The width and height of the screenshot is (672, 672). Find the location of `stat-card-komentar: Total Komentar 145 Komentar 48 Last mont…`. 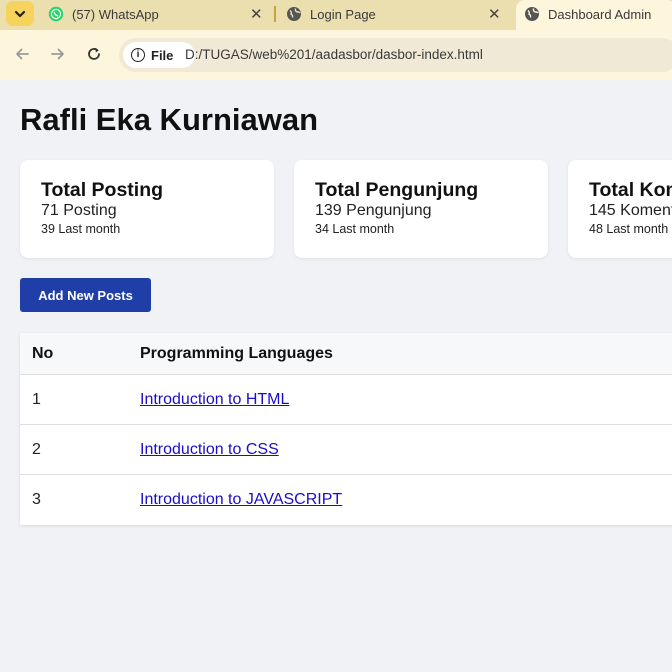

stat-card-komentar: Total Komentar 145 Komentar 48 Last mont… is located at coordinates (620, 209).